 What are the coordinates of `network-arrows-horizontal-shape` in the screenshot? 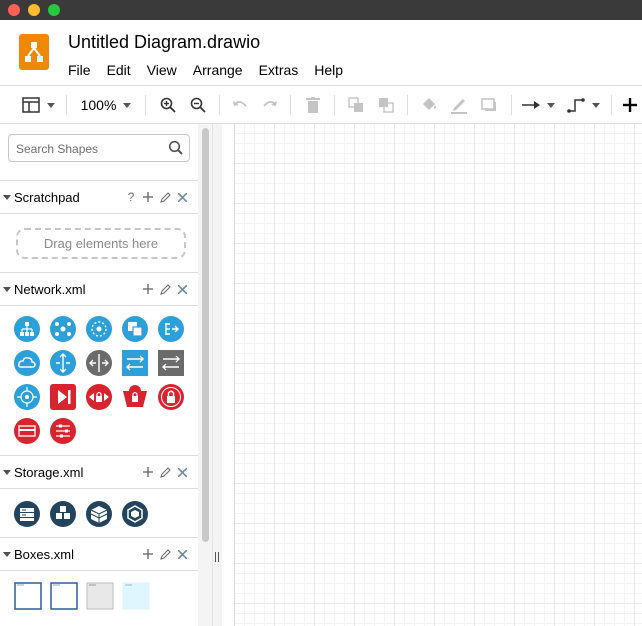 It's located at (99, 363).